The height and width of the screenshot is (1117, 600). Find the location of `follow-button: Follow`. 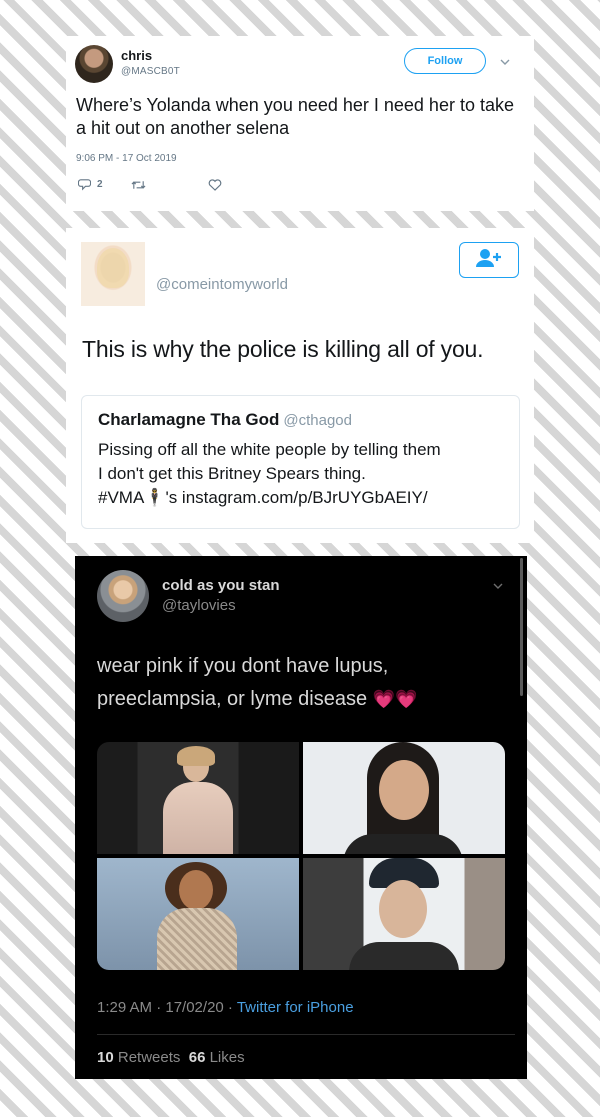

follow-button: Follow is located at coordinates (445, 61).